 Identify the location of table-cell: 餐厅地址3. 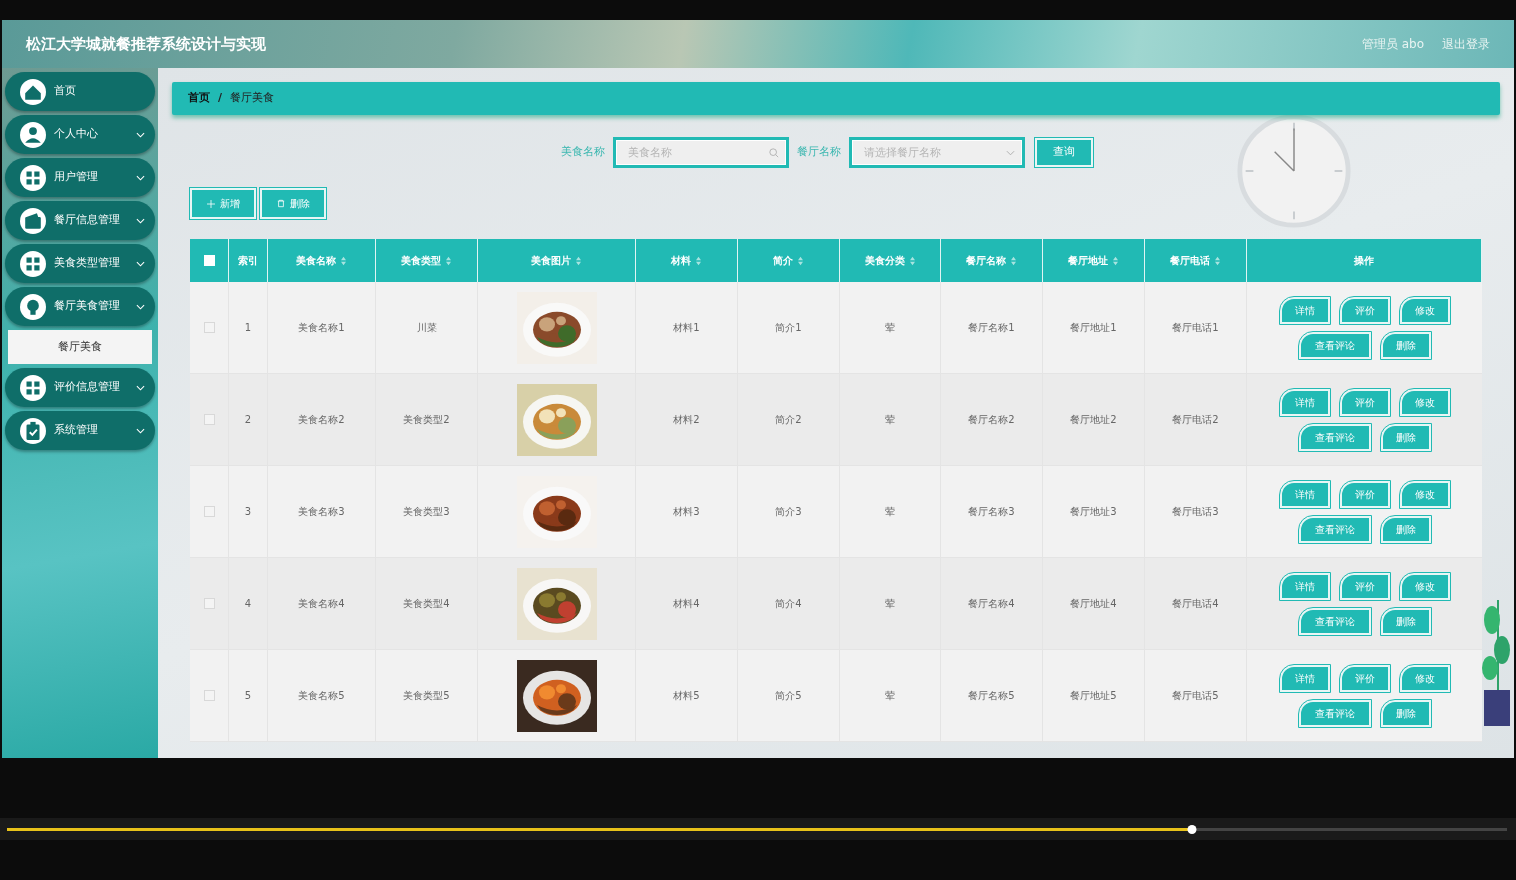
(1094, 511).